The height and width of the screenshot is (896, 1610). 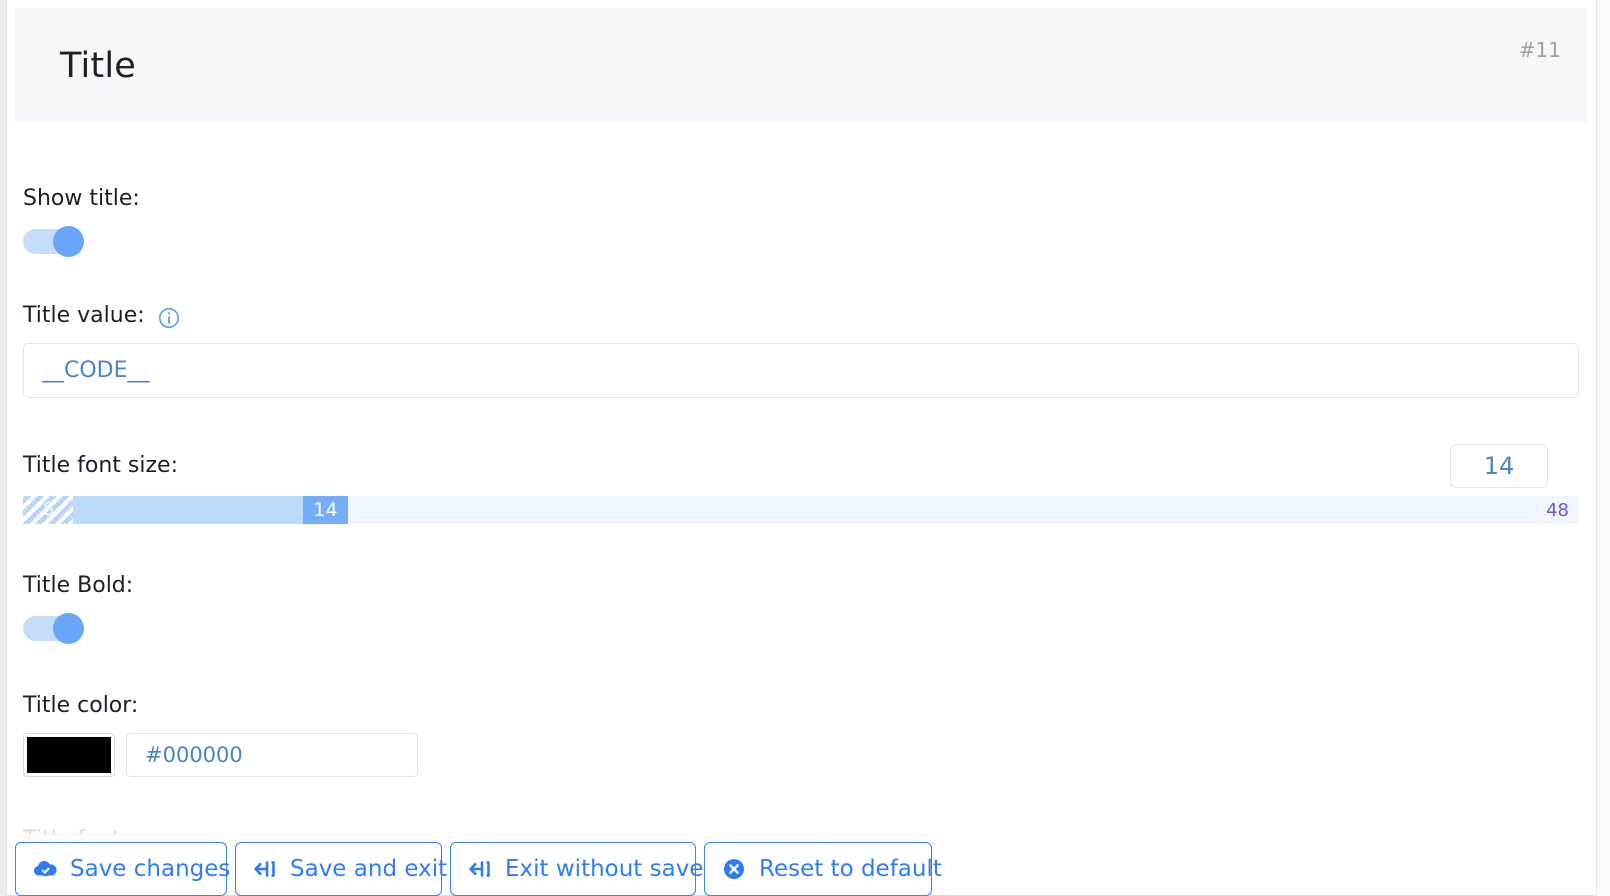 I want to click on reset-to-default-button: Reset to default, so click(x=823, y=869).